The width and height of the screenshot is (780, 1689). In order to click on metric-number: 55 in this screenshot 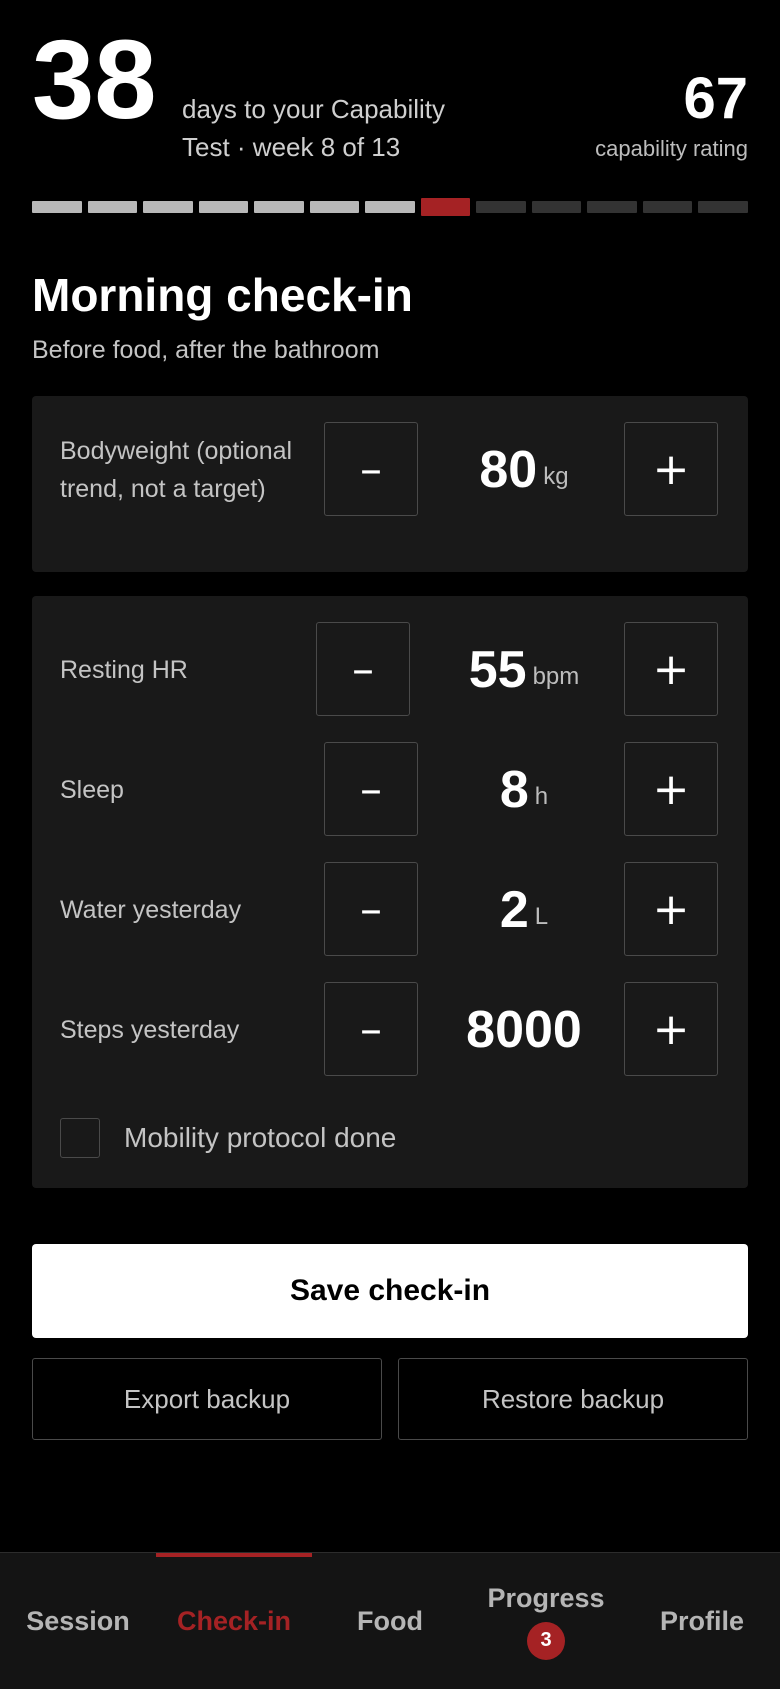, I will do `click(497, 670)`.